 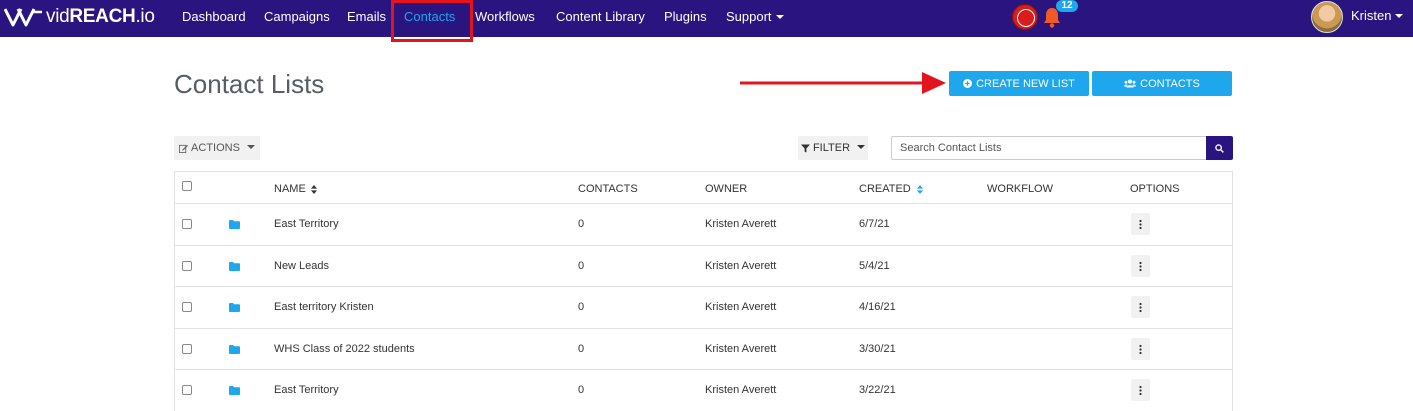 What do you see at coordinates (1025, 17) in the screenshot?
I see `record-icon` at bounding box center [1025, 17].